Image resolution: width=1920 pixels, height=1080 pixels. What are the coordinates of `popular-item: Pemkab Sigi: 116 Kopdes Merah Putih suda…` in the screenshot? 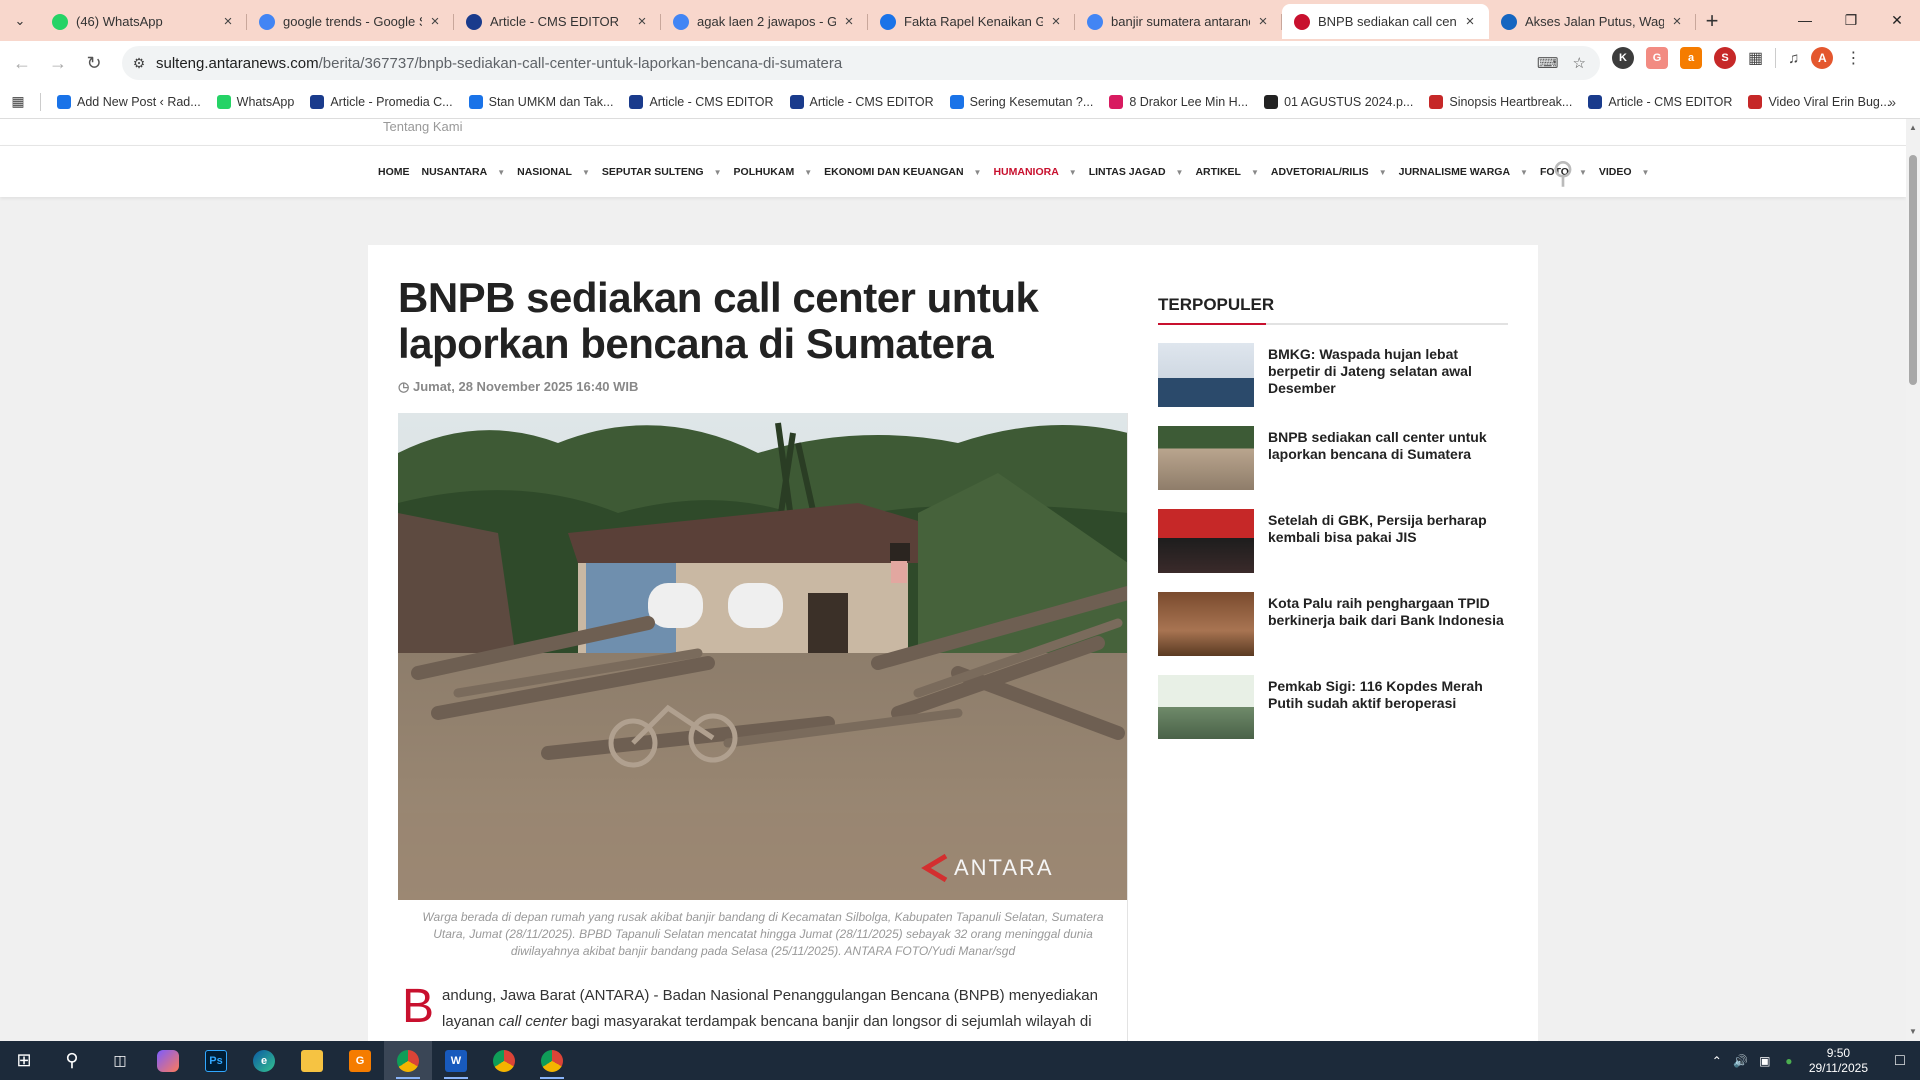 It's located at (1333, 707).